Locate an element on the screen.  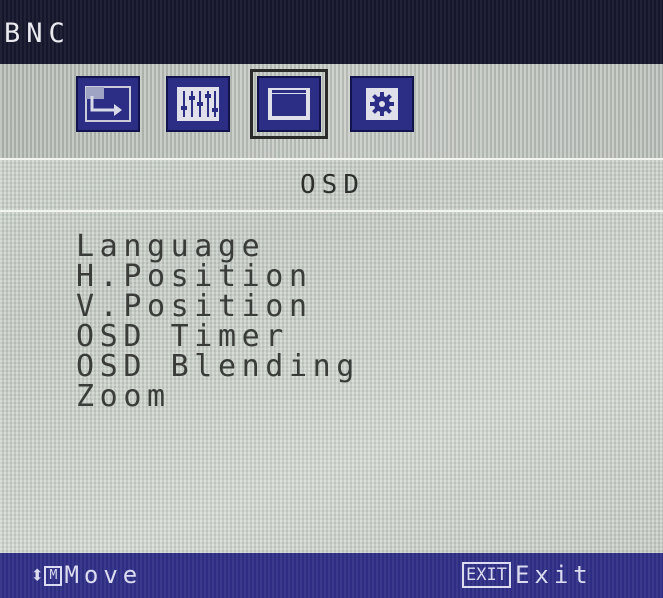
divider-bottom is located at coordinates (331, 211).